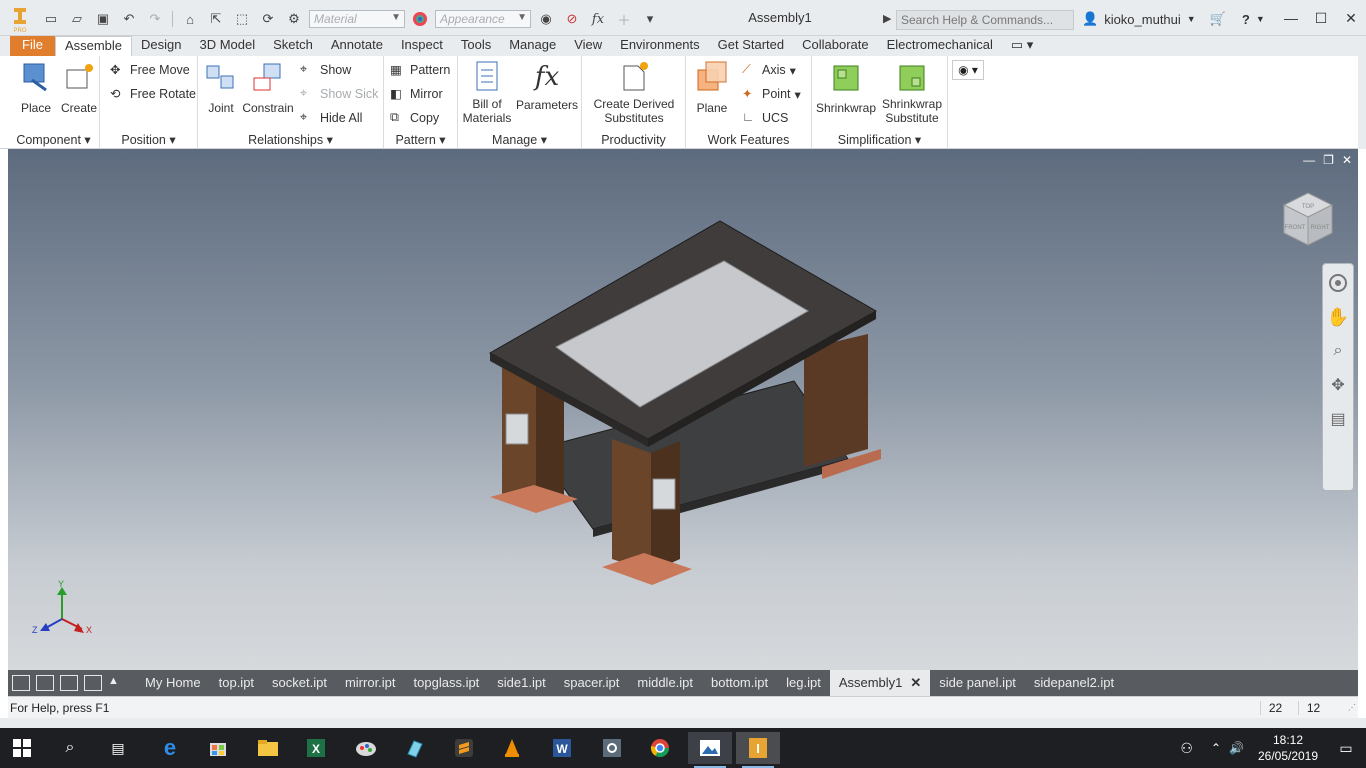 Image resolution: width=1366 pixels, height=768 pixels. Describe the element at coordinates (476, 46) in the screenshot. I see `tab-tools: Tools` at that location.